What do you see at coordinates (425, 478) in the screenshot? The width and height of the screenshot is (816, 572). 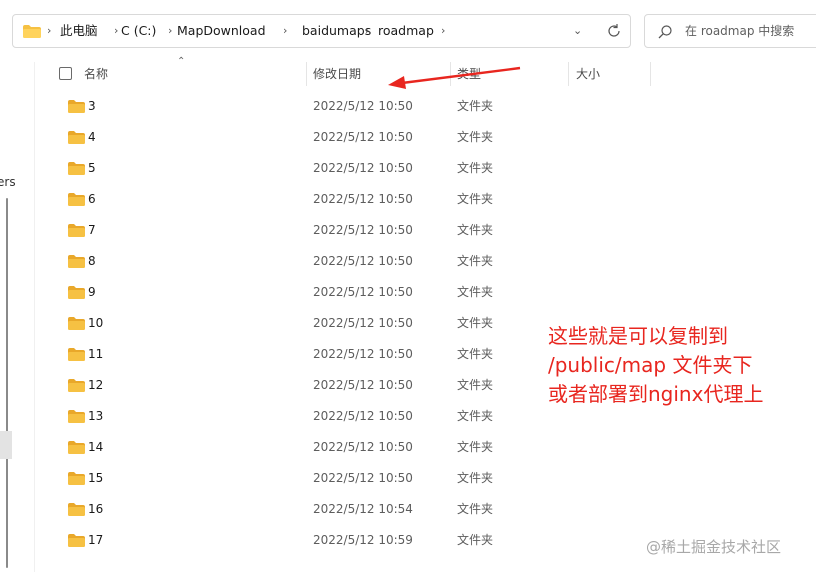 I see `file-row: 15 2022/5/12 10:50 文件夹` at bounding box center [425, 478].